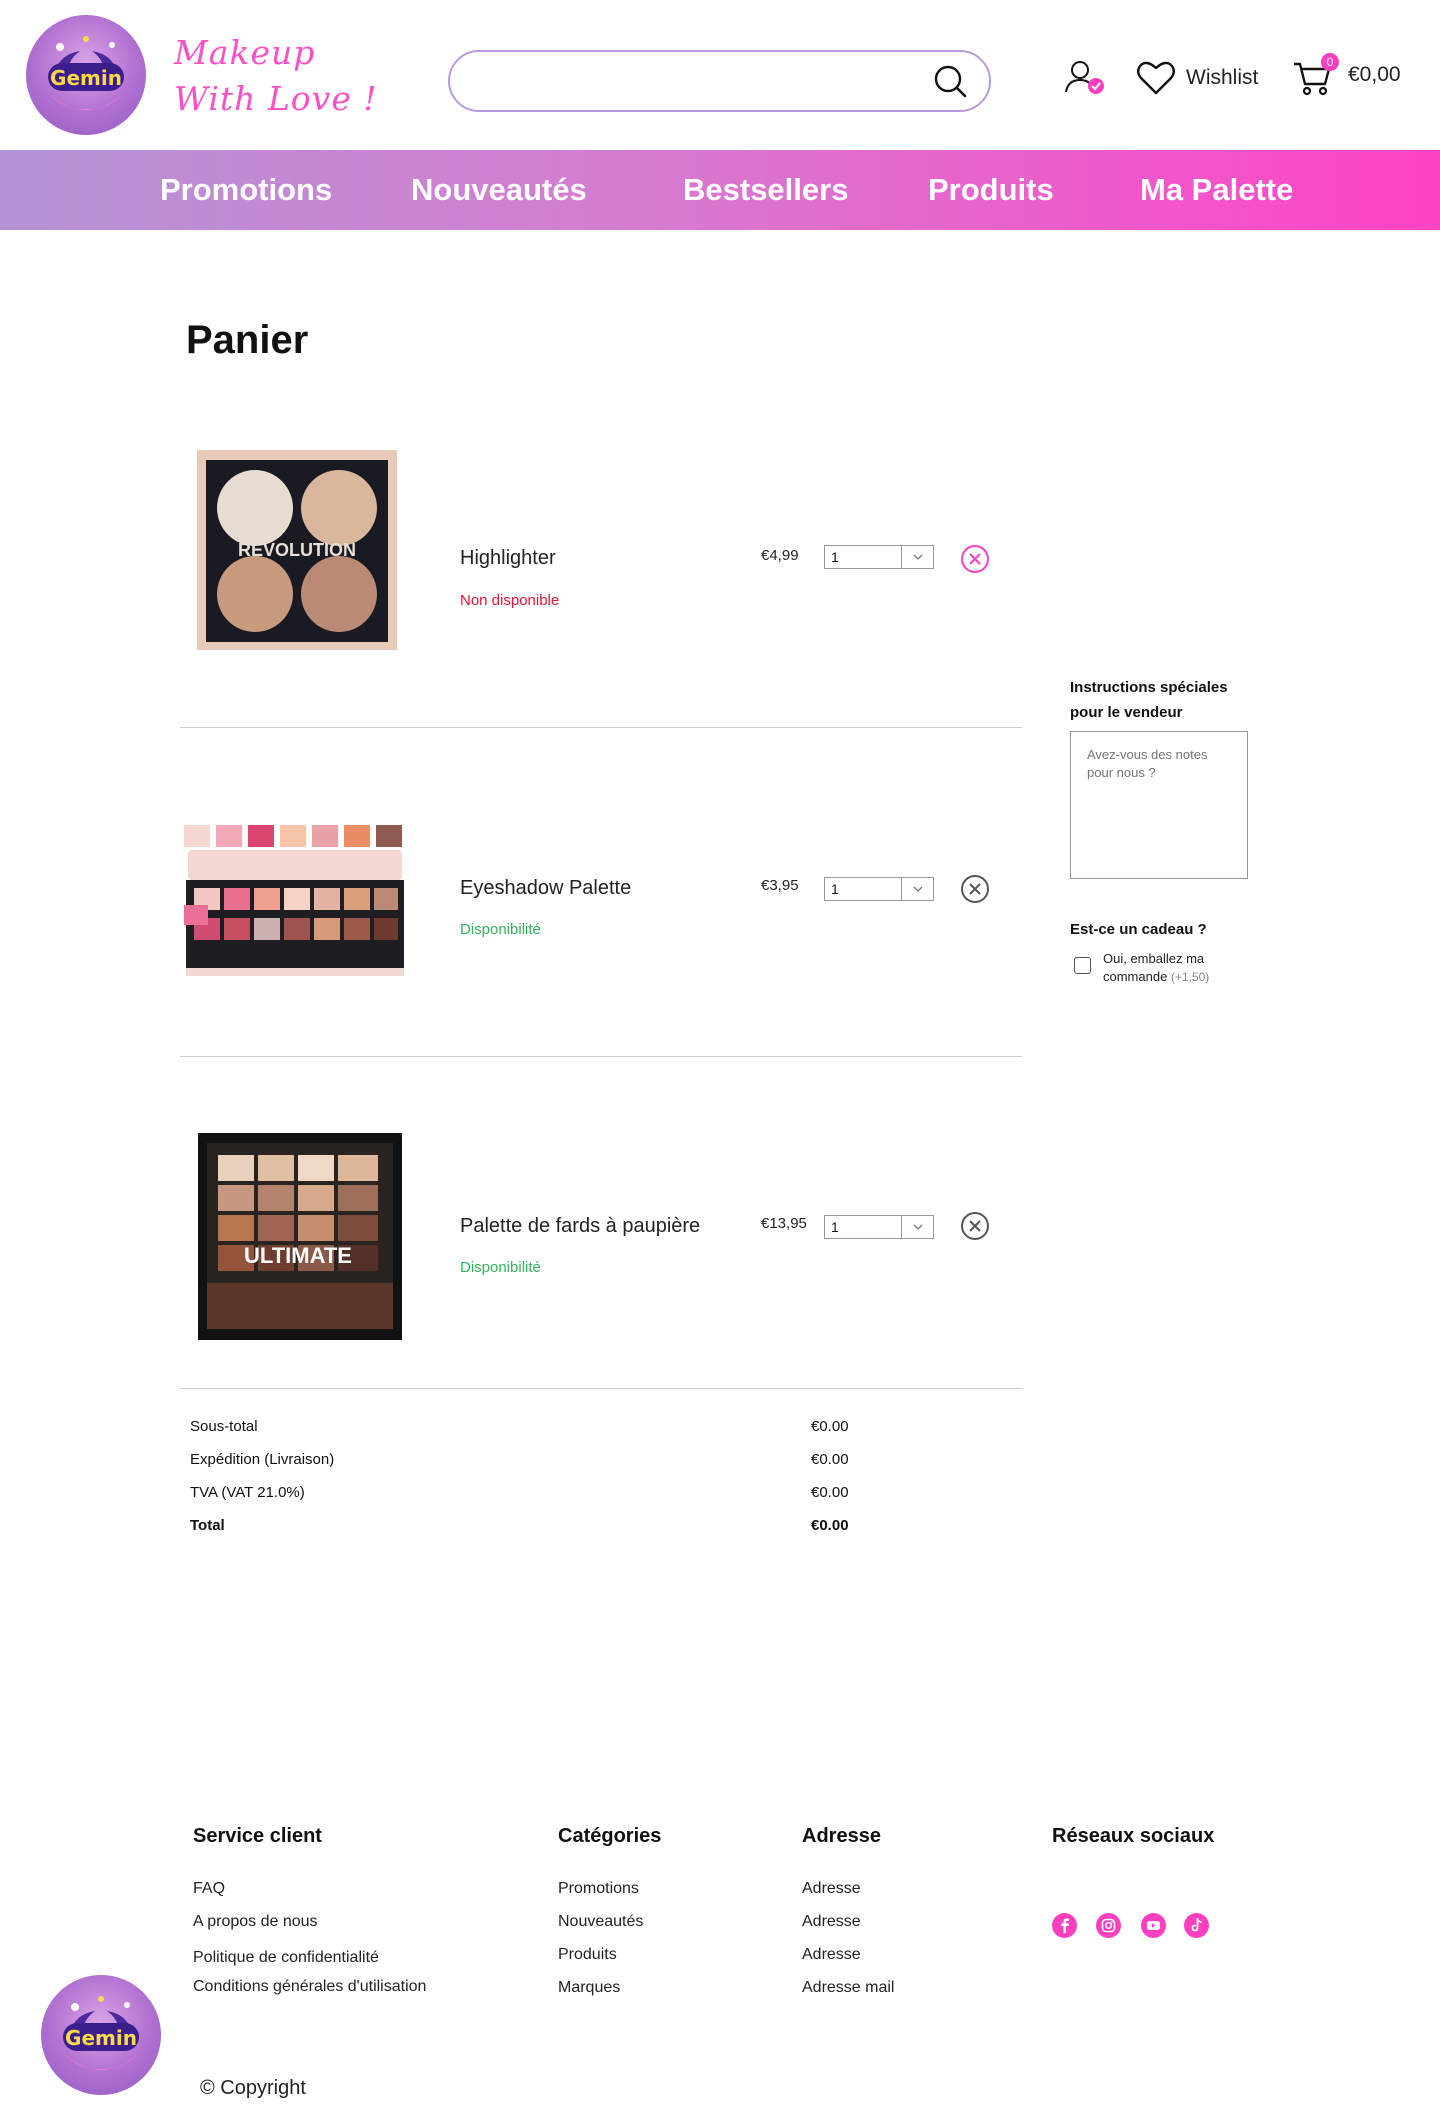 This screenshot has width=1440, height=2126. What do you see at coordinates (253, 2088) in the screenshot?
I see `copyright-text: © Copyright` at bounding box center [253, 2088].